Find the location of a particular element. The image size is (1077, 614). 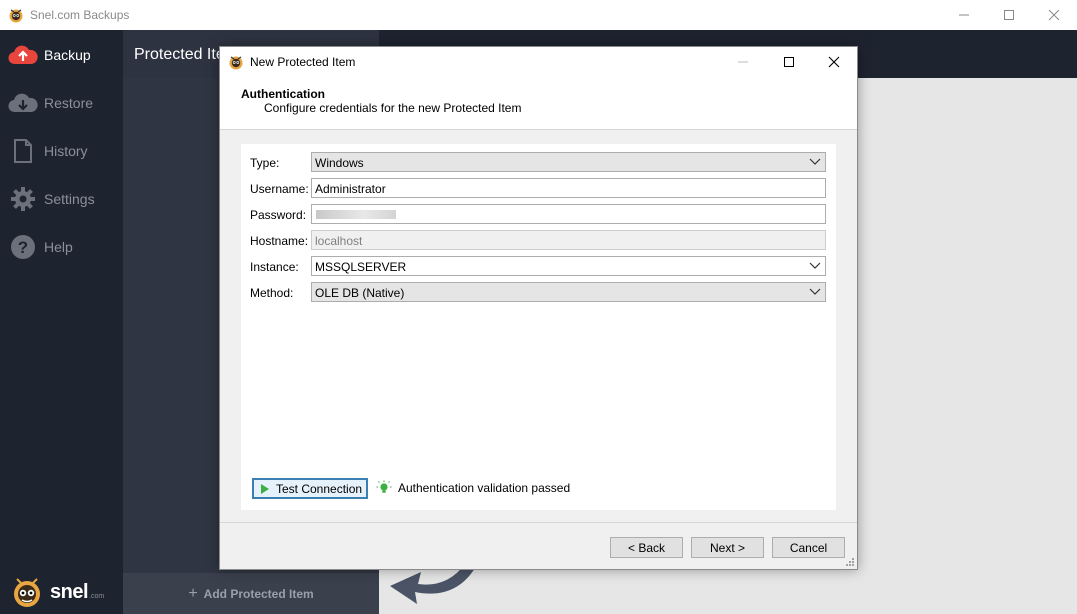

back-button: < Back is located at coordinates (646, 547).